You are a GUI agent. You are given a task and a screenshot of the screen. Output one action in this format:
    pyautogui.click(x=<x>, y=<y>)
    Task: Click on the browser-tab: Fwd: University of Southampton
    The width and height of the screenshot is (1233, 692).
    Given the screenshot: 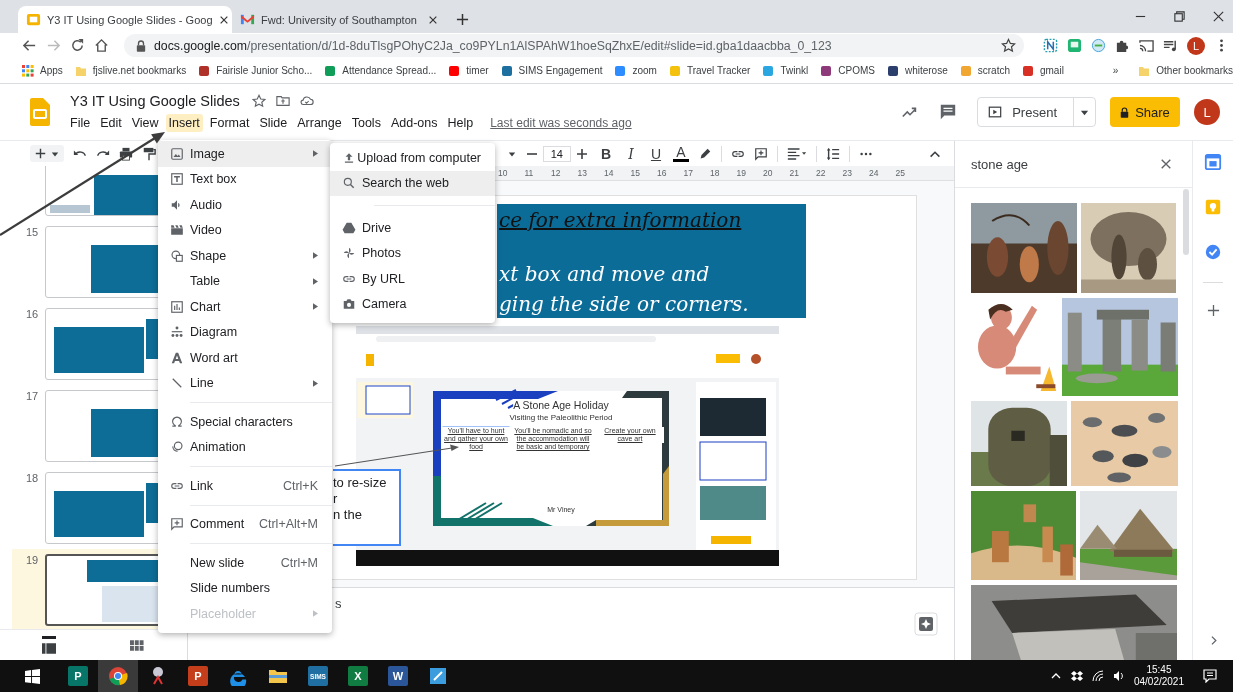 What is the action you would take?
    pyautogui.click(x=339, y=19)
    